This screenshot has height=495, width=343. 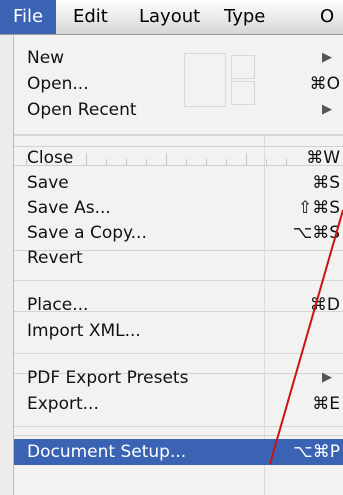 I want to click on menu-item-label: Open Recent, so click(x=82, y=110).